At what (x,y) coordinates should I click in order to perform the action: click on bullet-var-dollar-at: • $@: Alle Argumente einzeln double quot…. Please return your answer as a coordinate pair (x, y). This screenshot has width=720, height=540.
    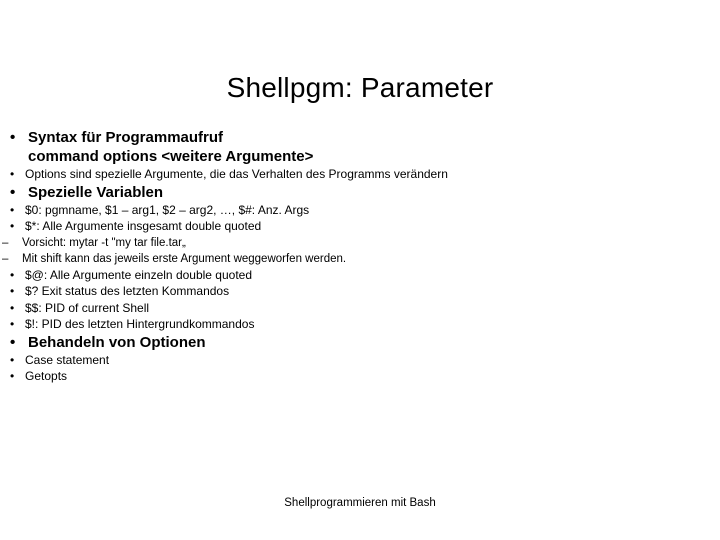
    Looking at the image, I should click on (360, 275).